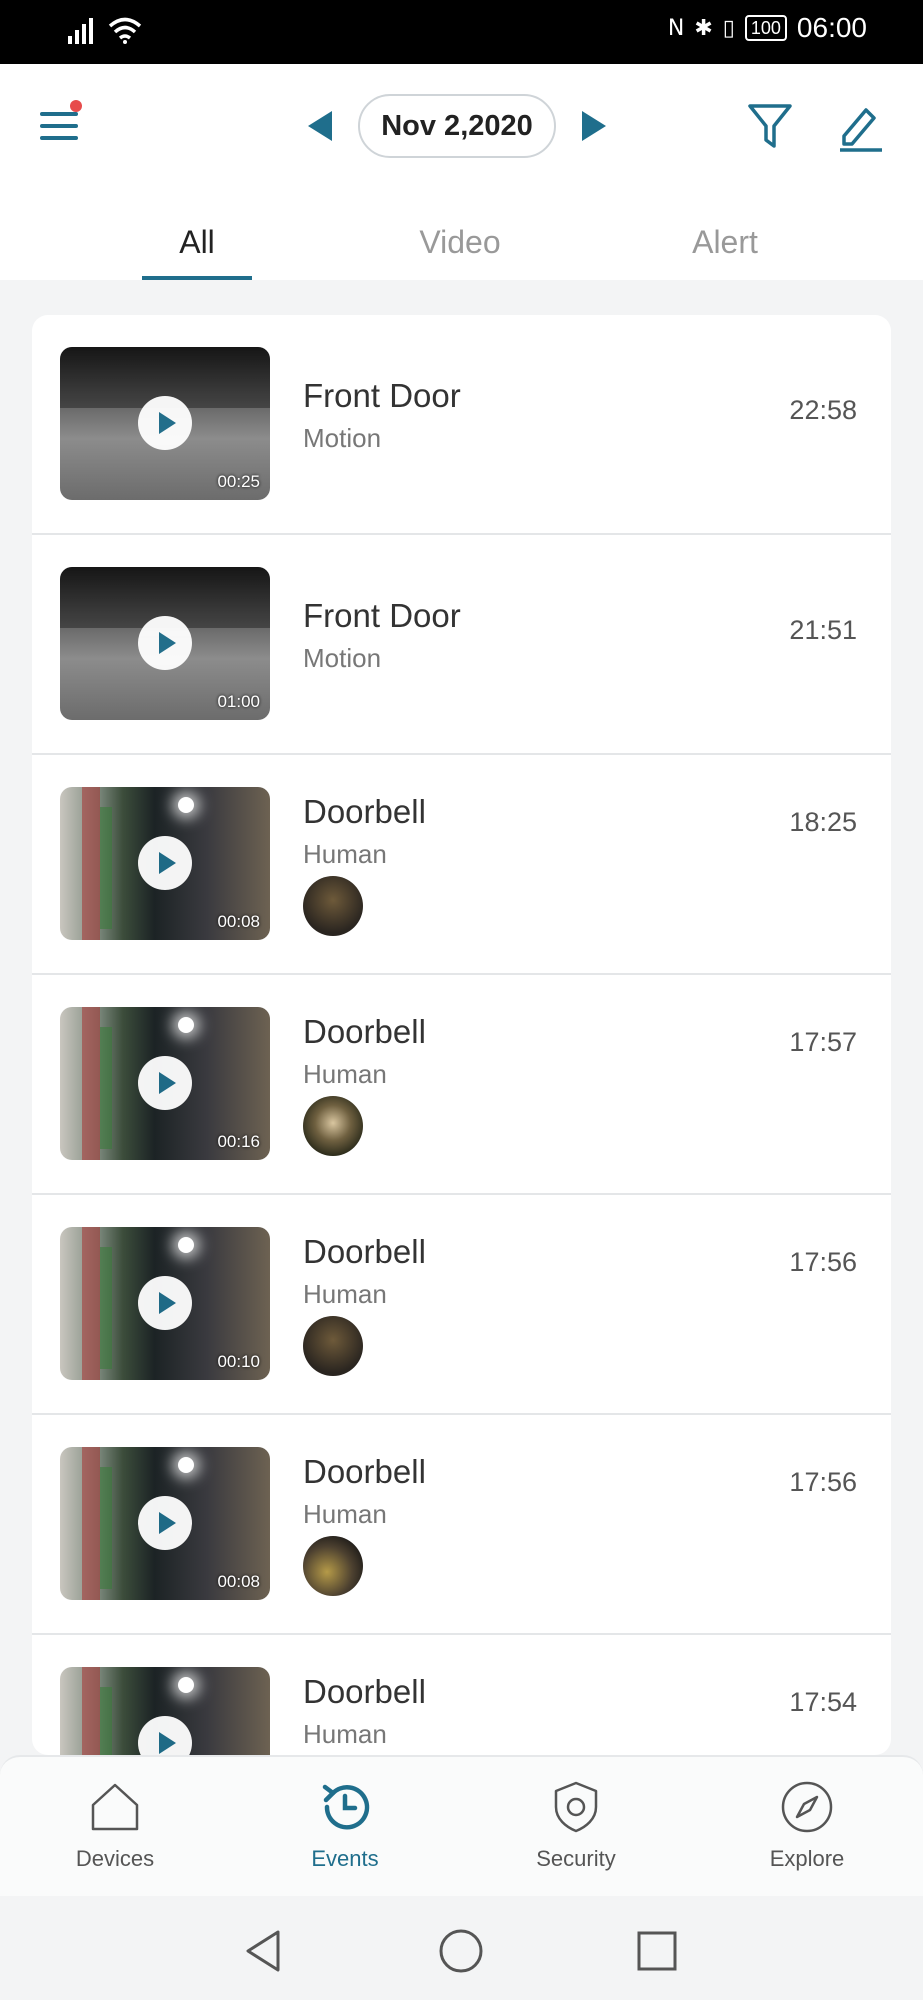 Image resolution: width=923 pixels, height=2000 pixels. I want to click on edit-icon, so click(860, 126).